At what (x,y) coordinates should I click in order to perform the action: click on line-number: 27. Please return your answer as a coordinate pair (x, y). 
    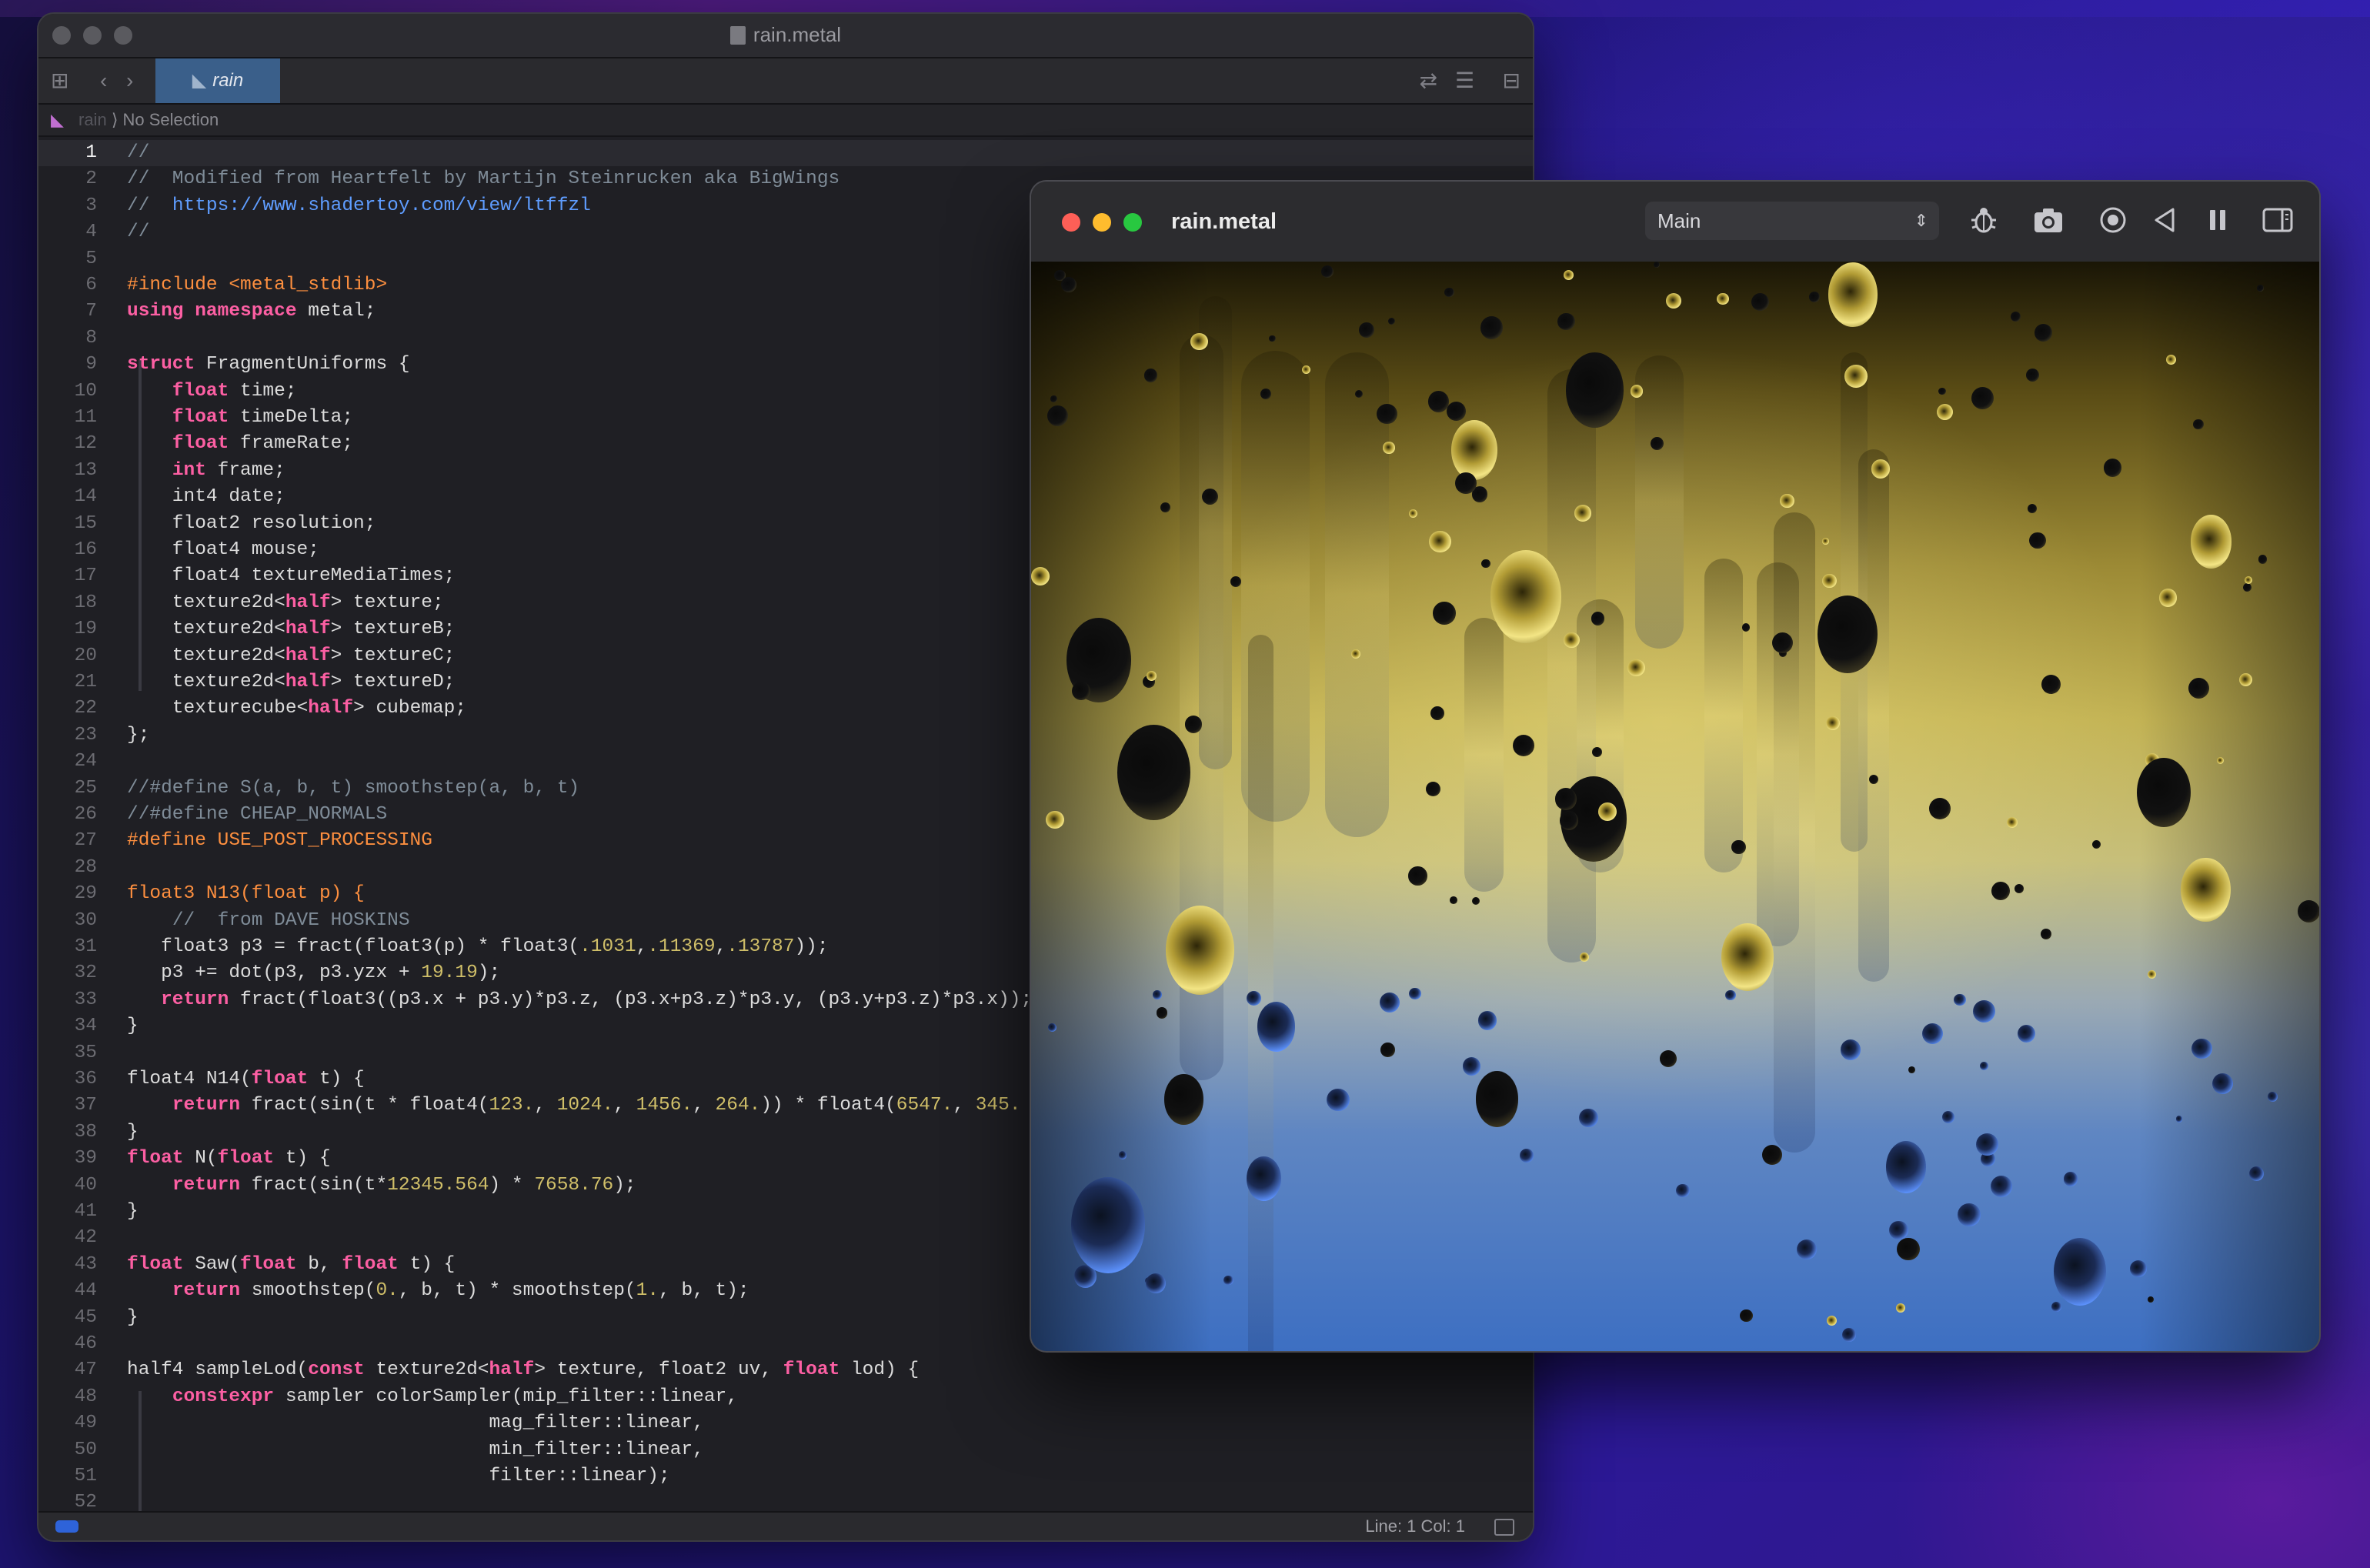
    Looking at the image, I should click on (85, 841).